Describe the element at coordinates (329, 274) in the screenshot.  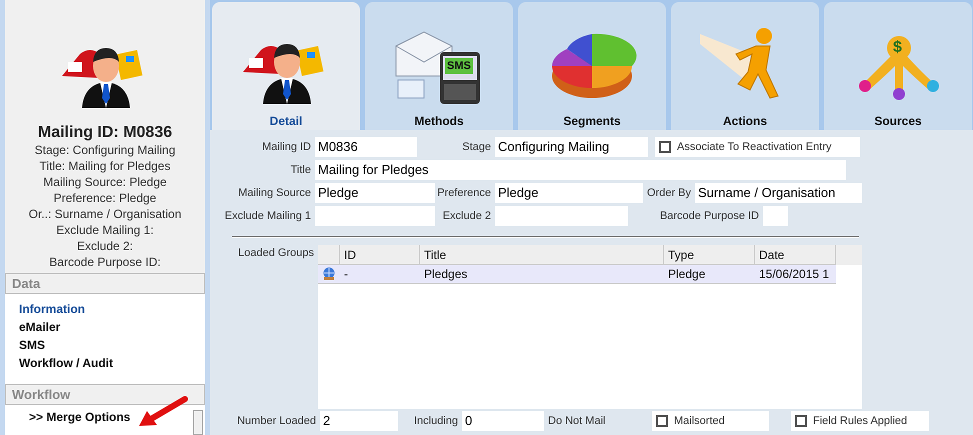
I see `globe-icon` at that location.